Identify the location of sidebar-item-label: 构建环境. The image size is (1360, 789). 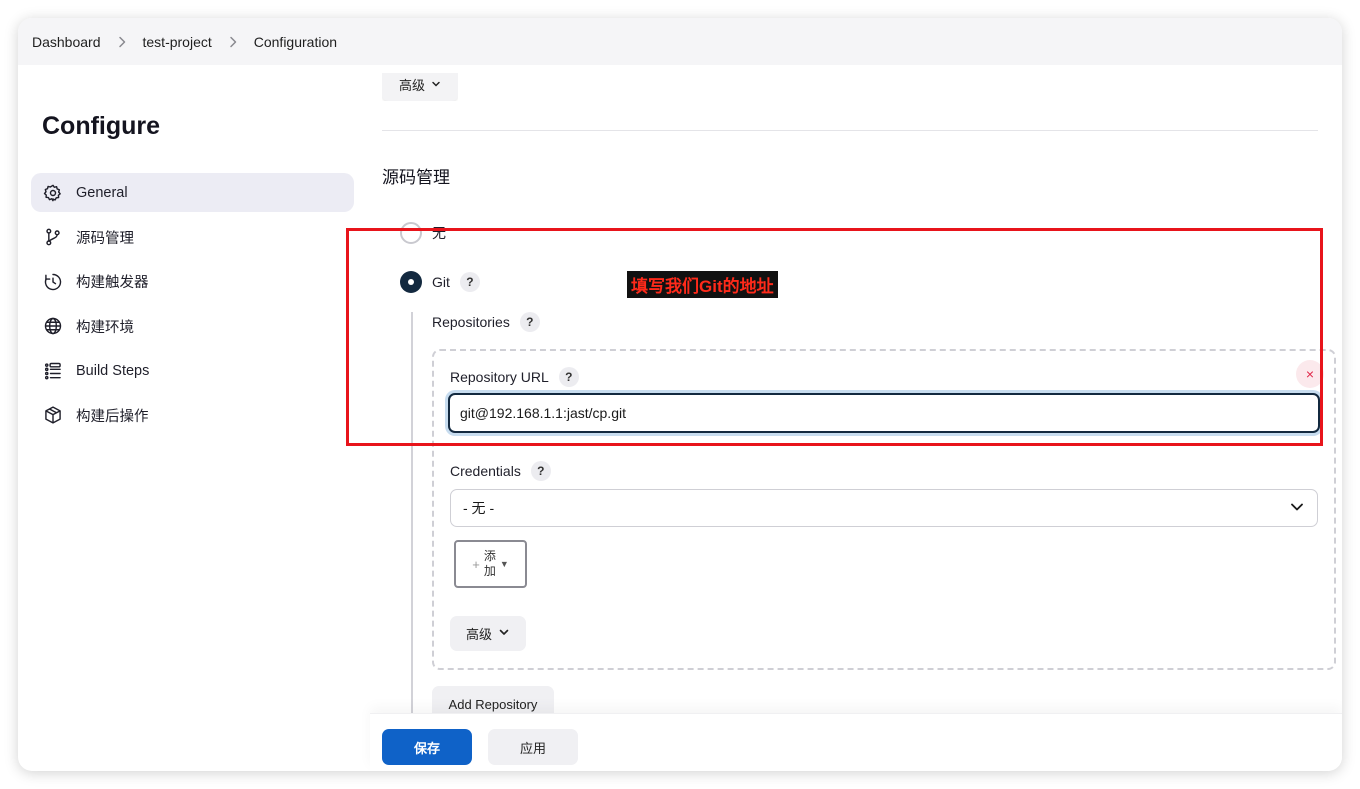
(105, 327).